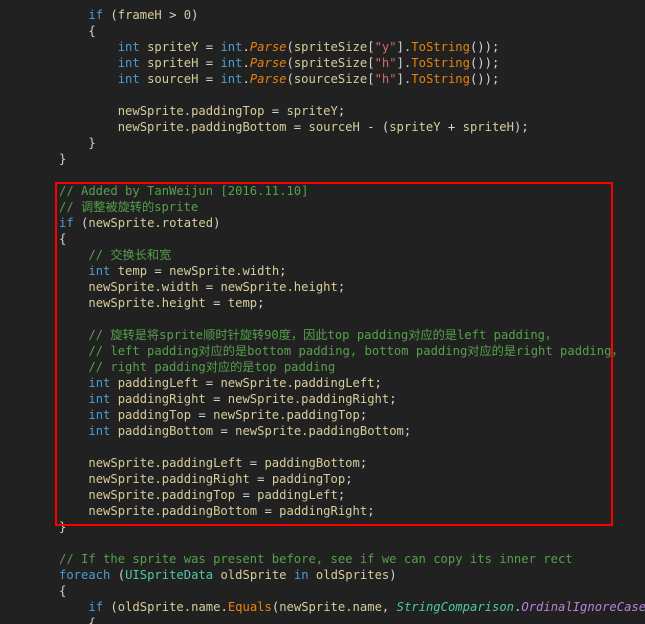  I want to click on code-token: spriteSize, so click(330, 47).